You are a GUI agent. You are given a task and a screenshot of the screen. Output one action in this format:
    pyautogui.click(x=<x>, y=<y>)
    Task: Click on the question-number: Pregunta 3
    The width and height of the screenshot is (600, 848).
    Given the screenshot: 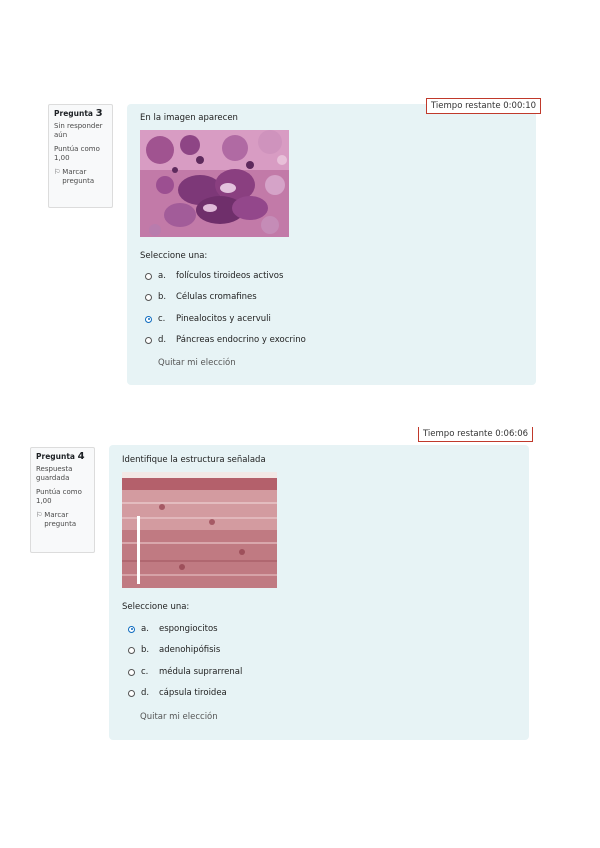 What is the action you would take?
    pyautogui.click(x=78, y=113)
    